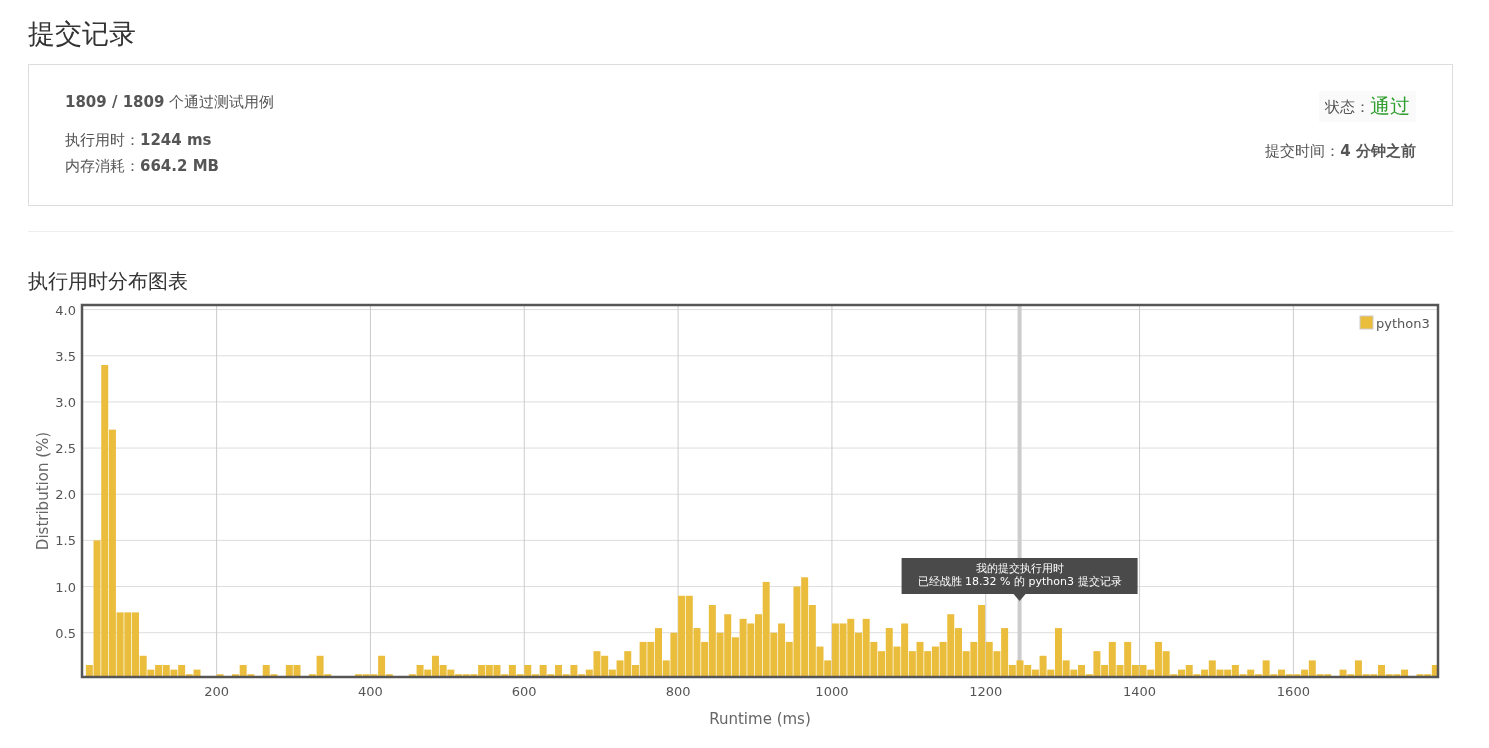 This screenshot has height=748, width=1489. I want to click on x-tick-label: 400, so click(370, 691).